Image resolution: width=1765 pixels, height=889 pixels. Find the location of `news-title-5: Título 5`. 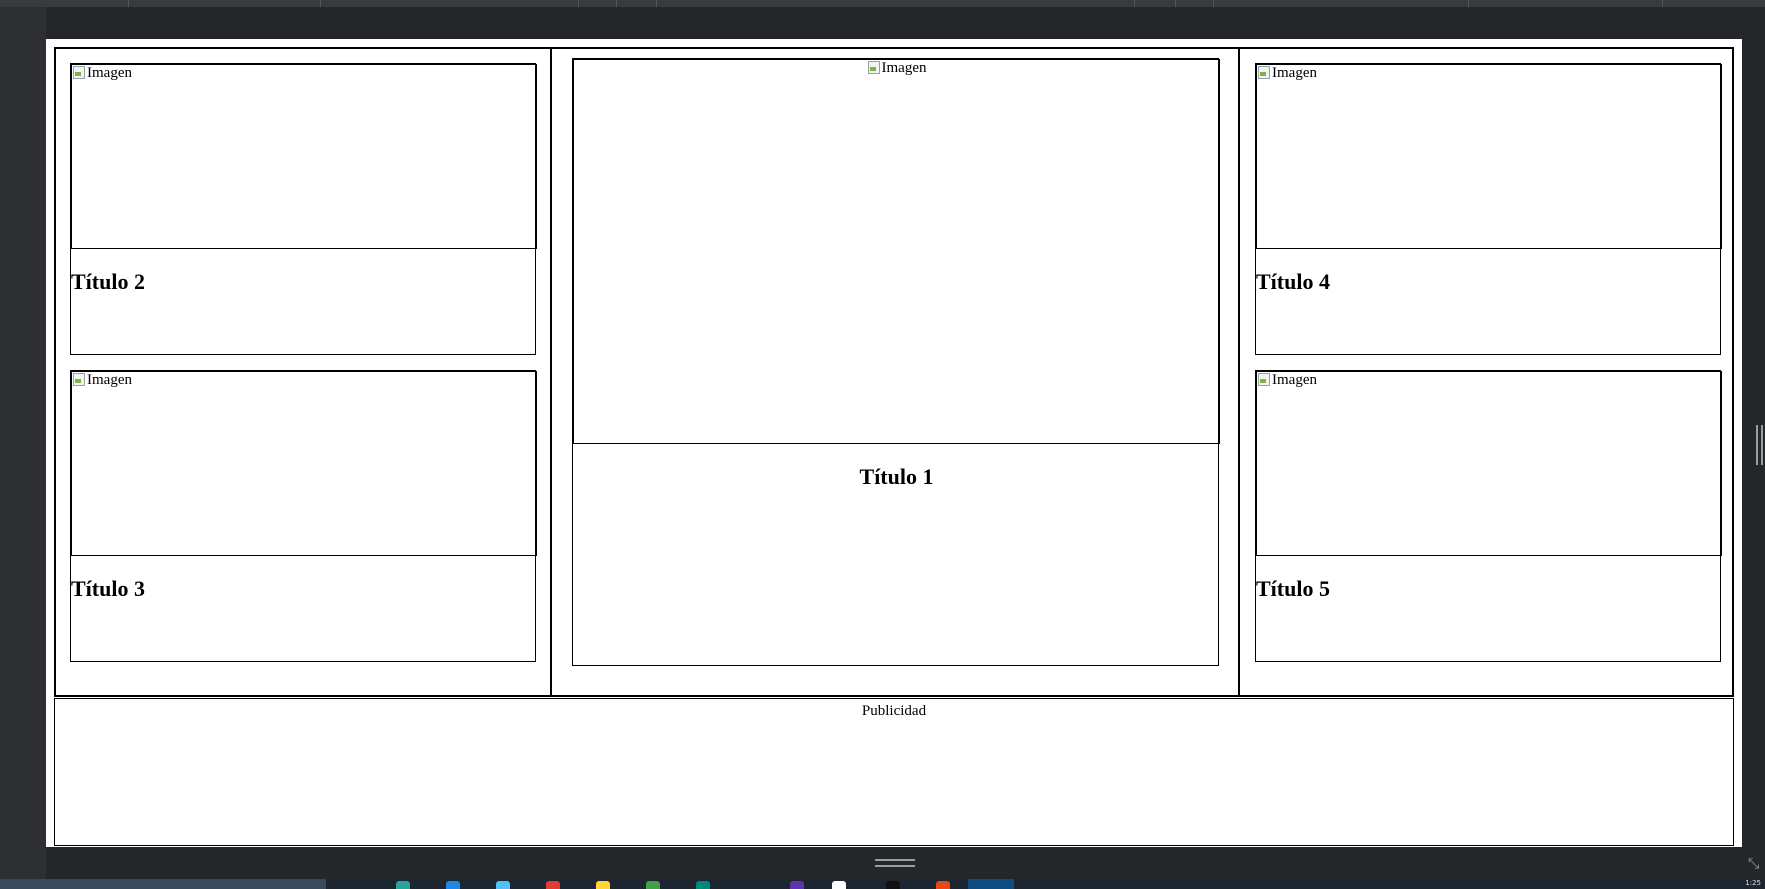

news-title-5: Título 5 is located at coordinates (1293, 589).